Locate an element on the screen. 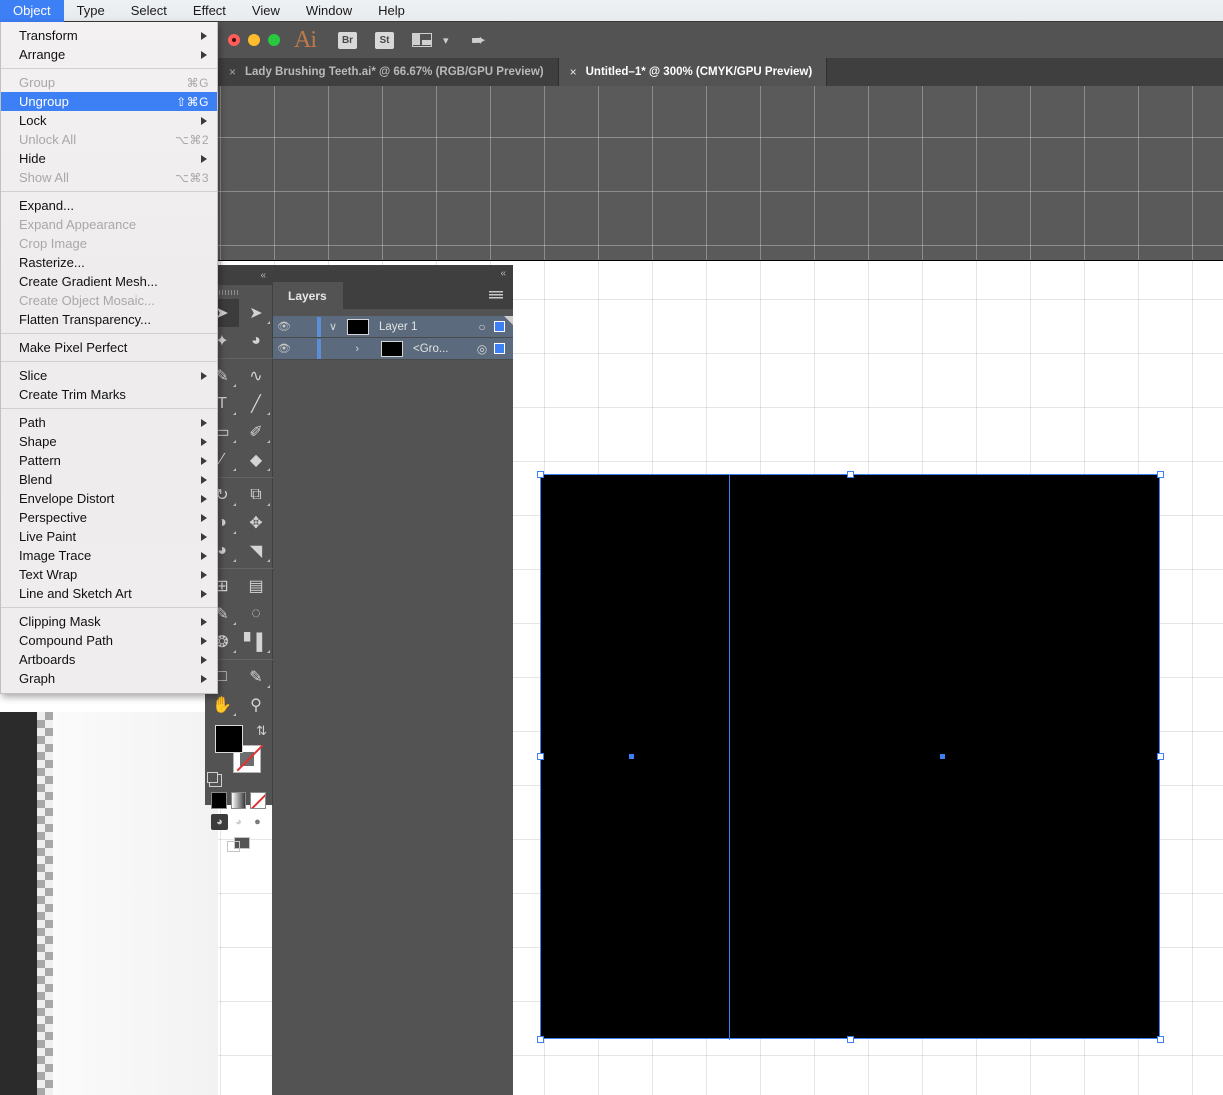  menu-item-live-paint: Live Paint is located at coordinates (109, 536).